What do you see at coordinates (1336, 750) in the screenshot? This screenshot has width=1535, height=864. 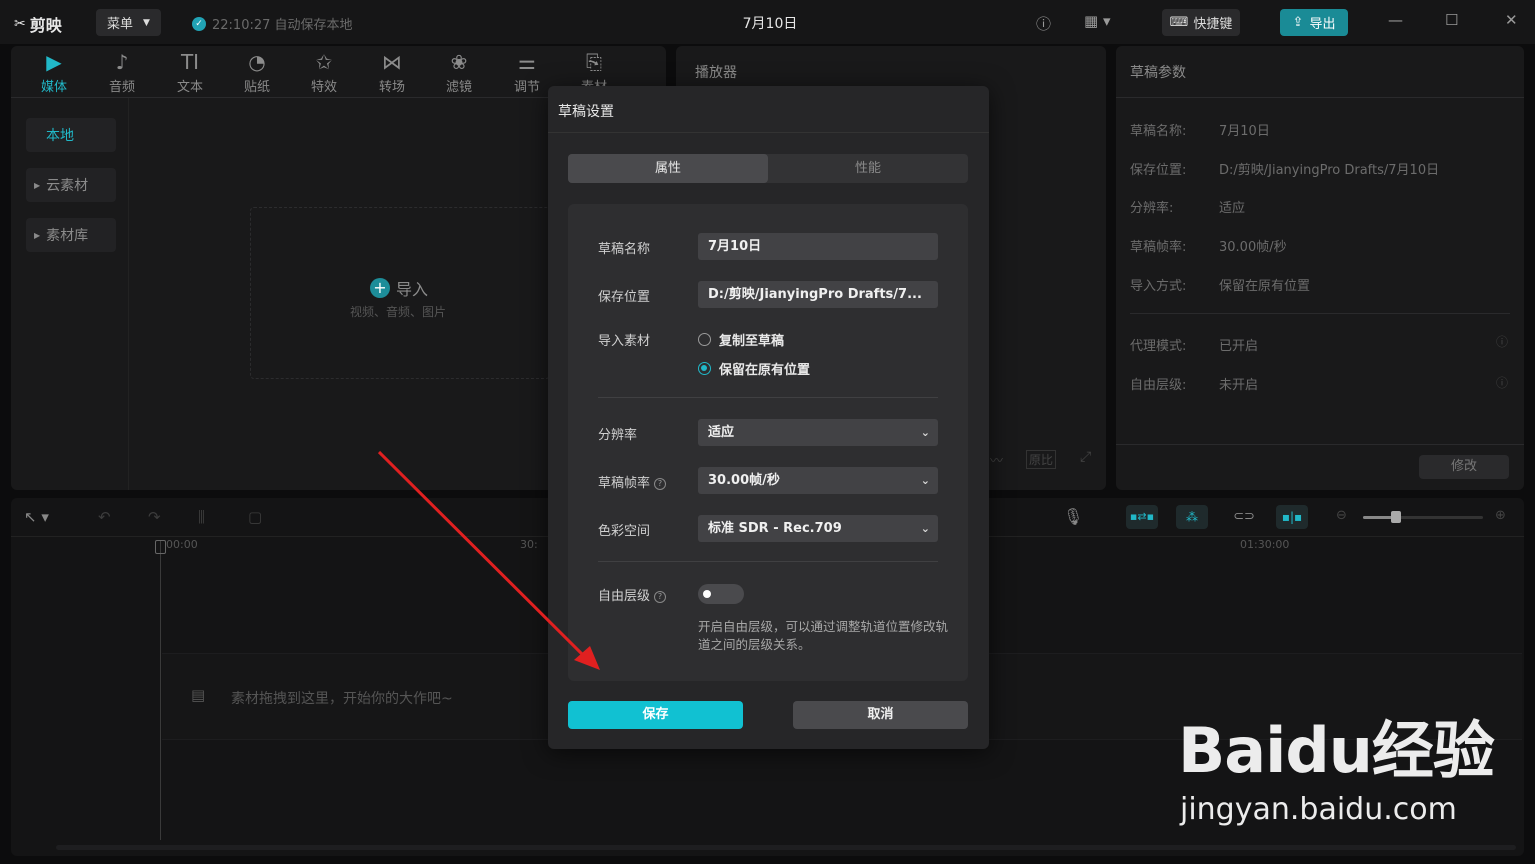 I see `watermark-logo: Baidu经验` at bounding box center [1336, 750].